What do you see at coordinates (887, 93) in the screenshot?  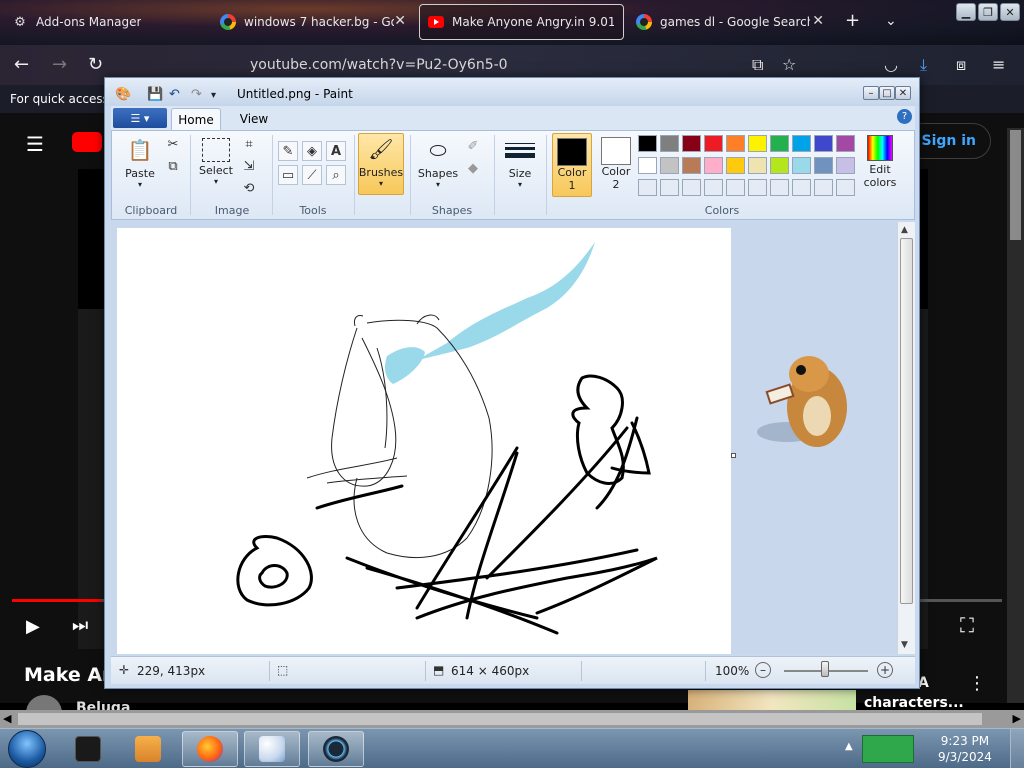 I see `maximize-icon: □` at bounding box center [887, 93].